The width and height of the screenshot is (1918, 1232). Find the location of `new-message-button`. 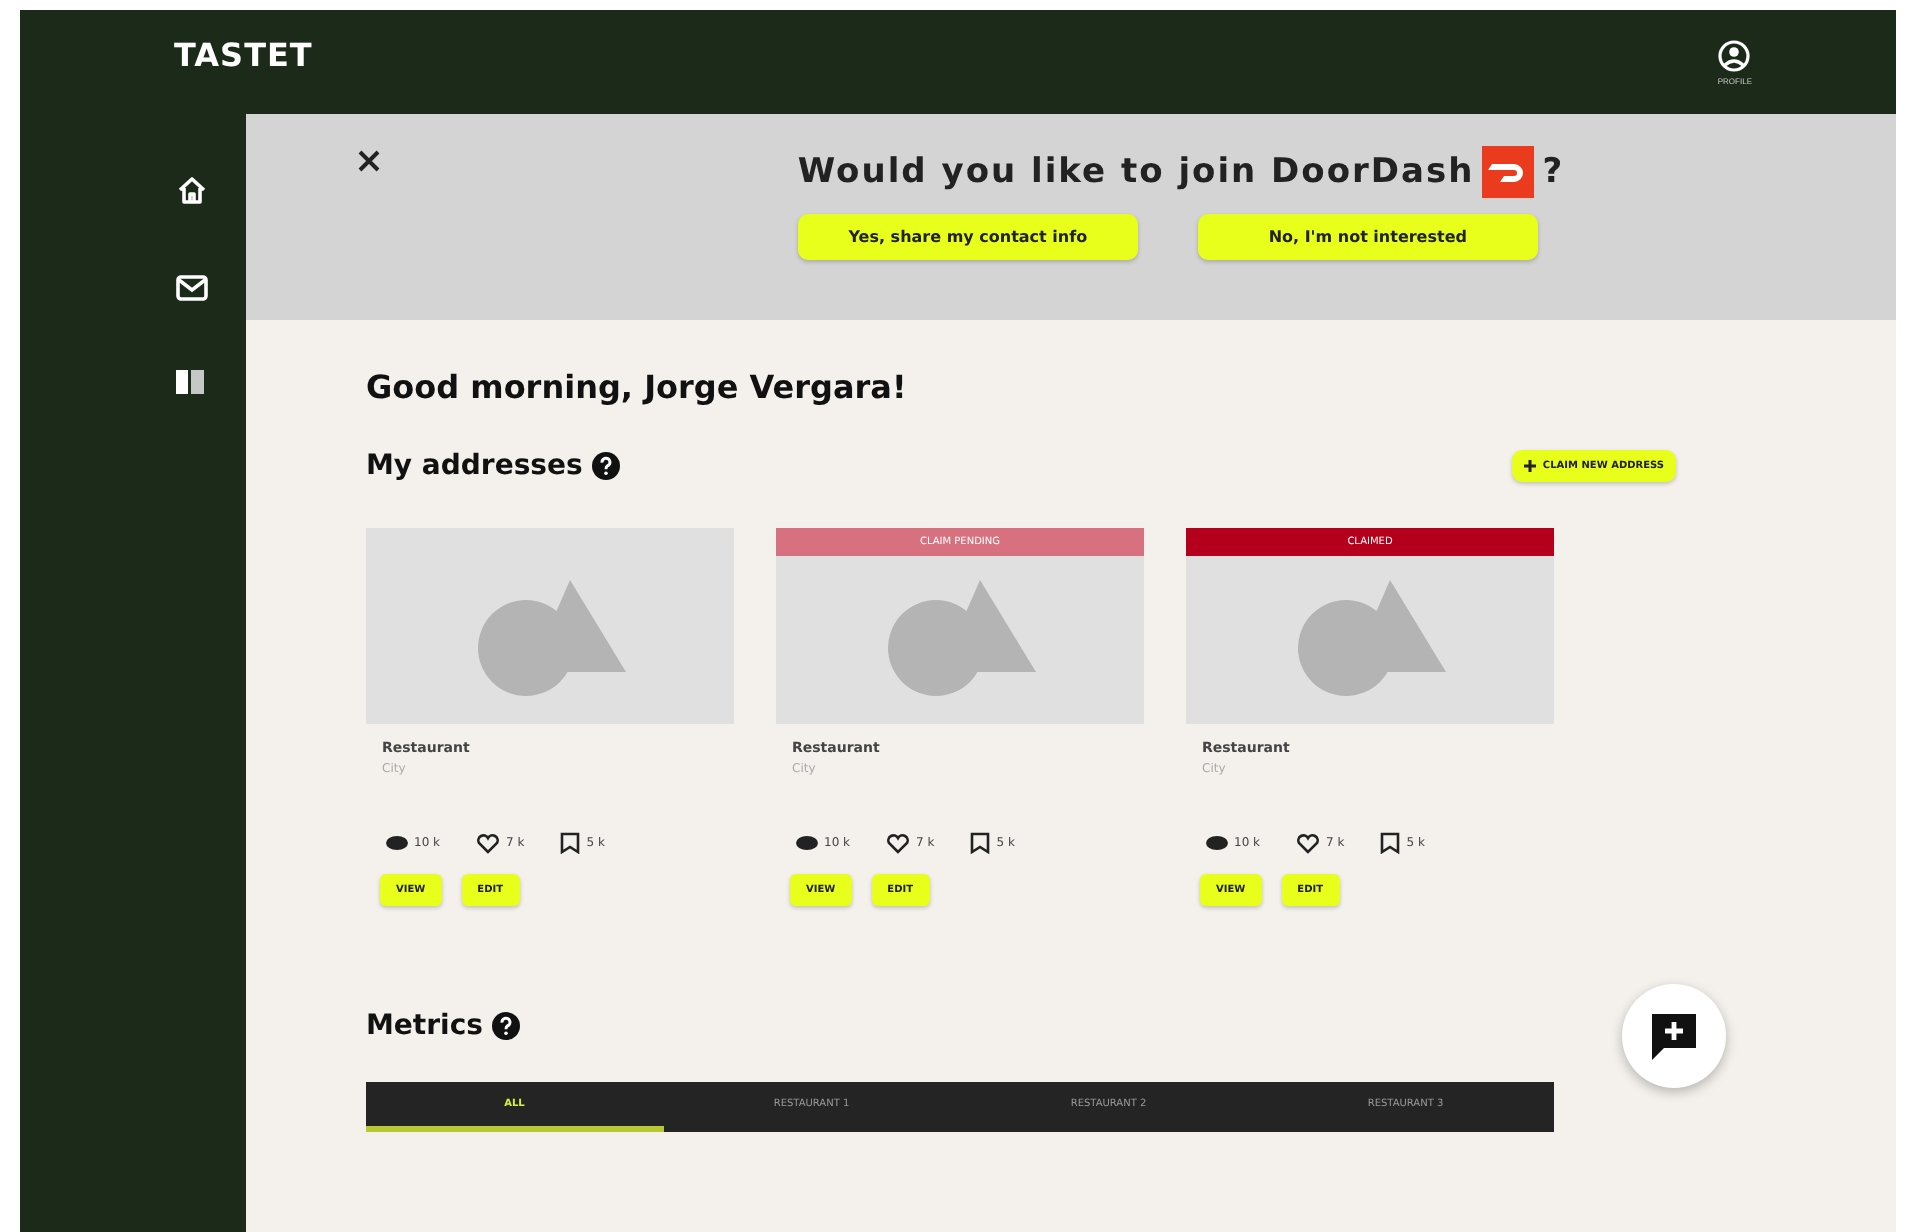

new-message-button is located at coordinates (1674, 1036).